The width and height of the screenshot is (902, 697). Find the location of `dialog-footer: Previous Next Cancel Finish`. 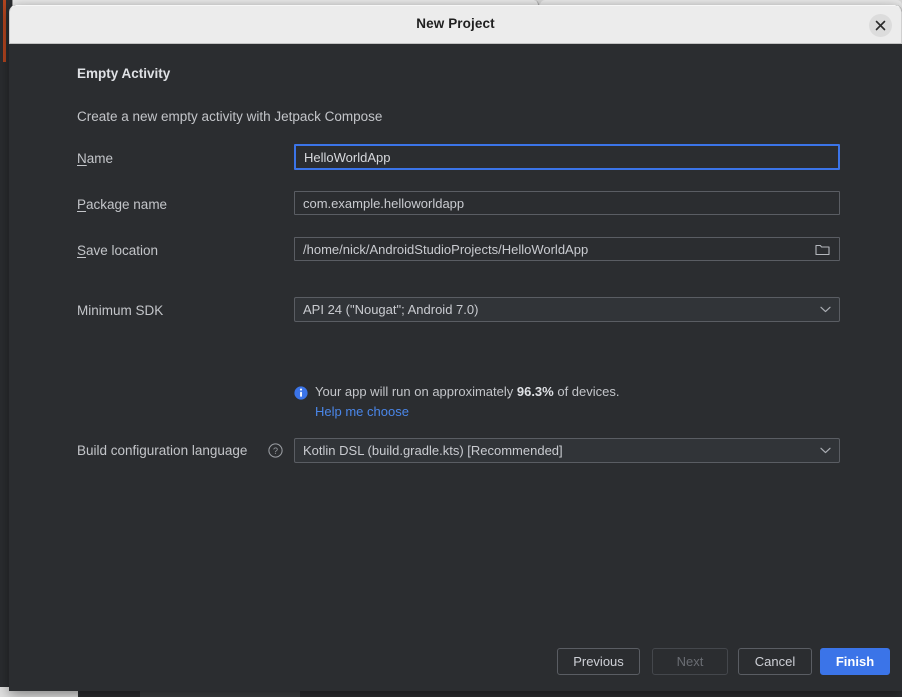

dialog-footer: Previous Next Cancel Finish is located at coordinates (455, 662).